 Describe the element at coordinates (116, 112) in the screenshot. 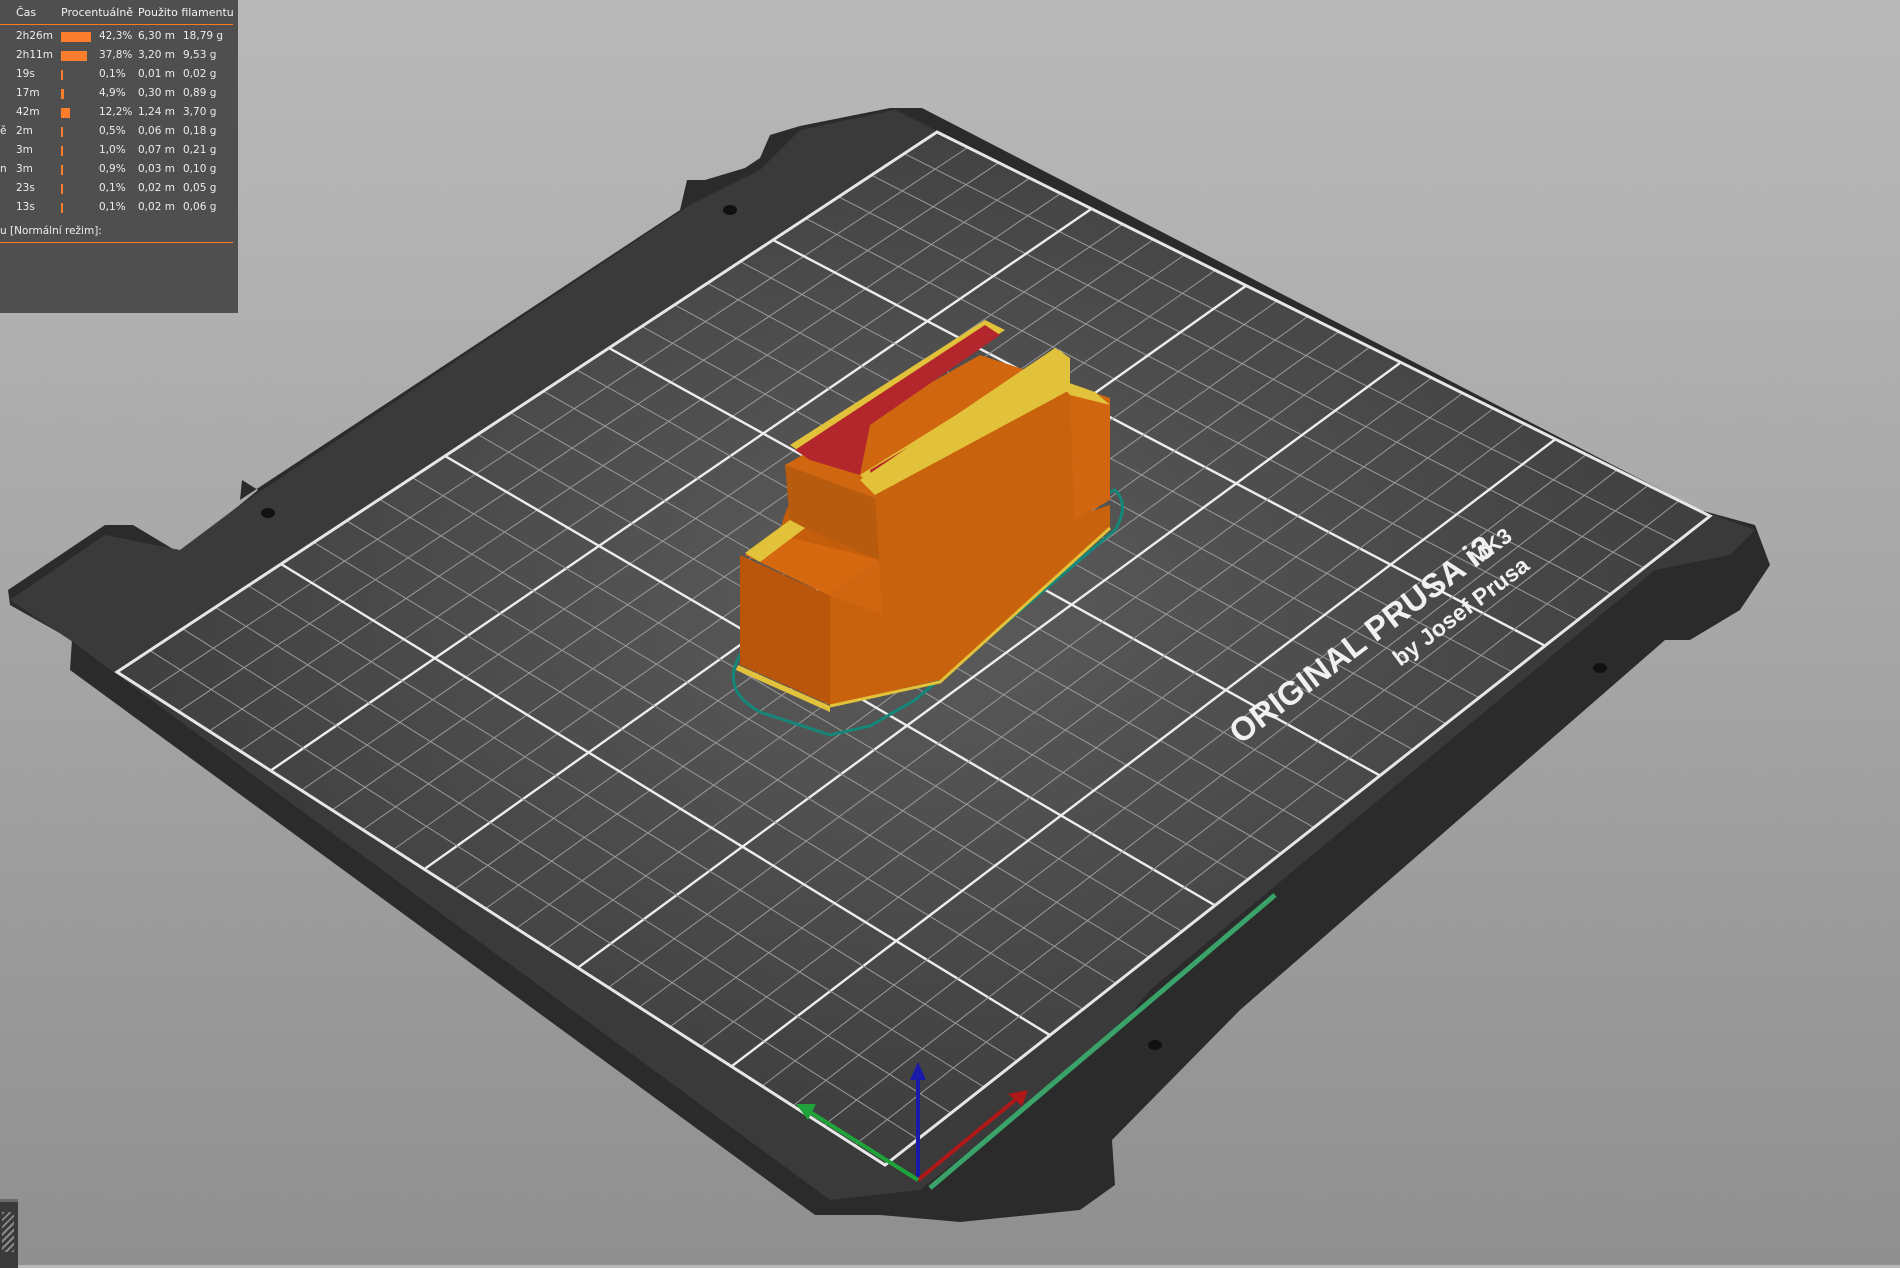

I see `legend-row-percent: 12,2%` at that location.